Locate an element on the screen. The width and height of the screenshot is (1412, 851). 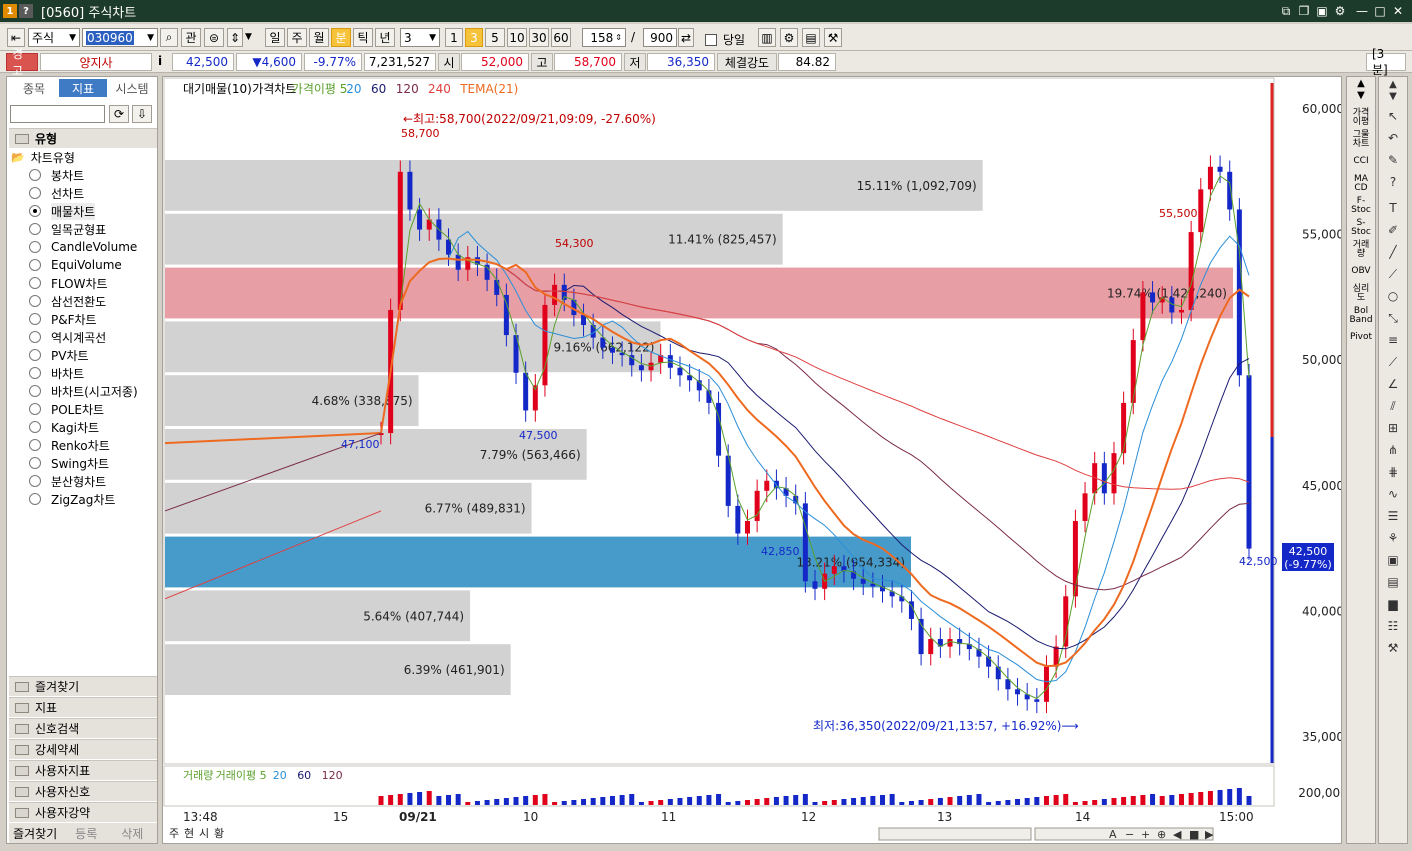
chart-type-option: 역시계곡선 is located at coordinates (67, 337).